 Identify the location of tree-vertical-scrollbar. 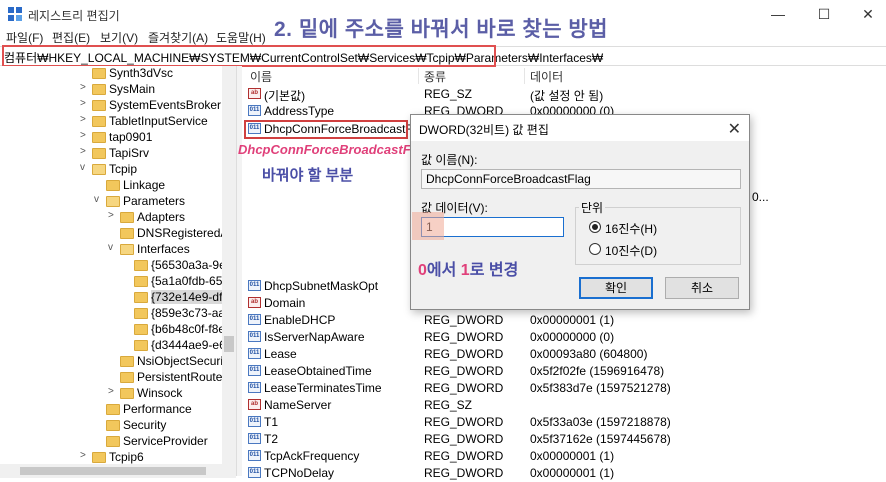
(229, 271).